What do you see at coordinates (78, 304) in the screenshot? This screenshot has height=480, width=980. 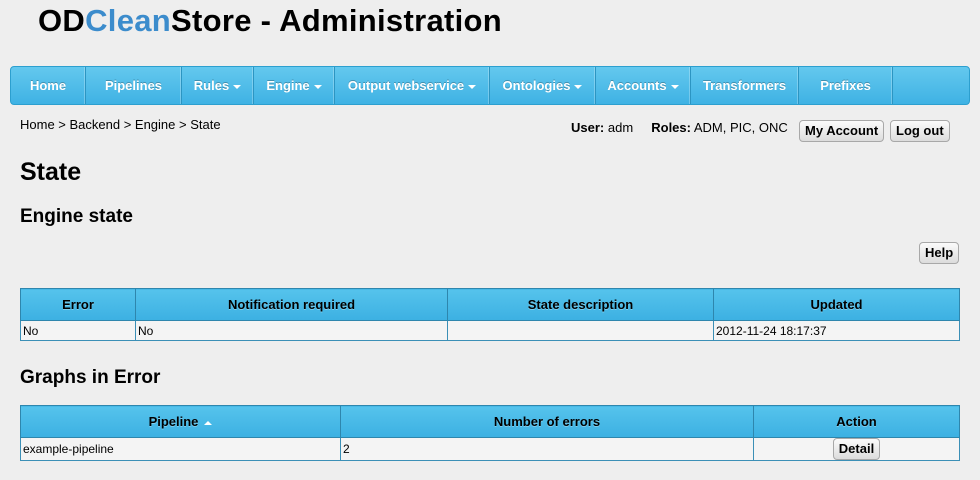 I see `column-header-error: Error` at bounding box center [78, 304].